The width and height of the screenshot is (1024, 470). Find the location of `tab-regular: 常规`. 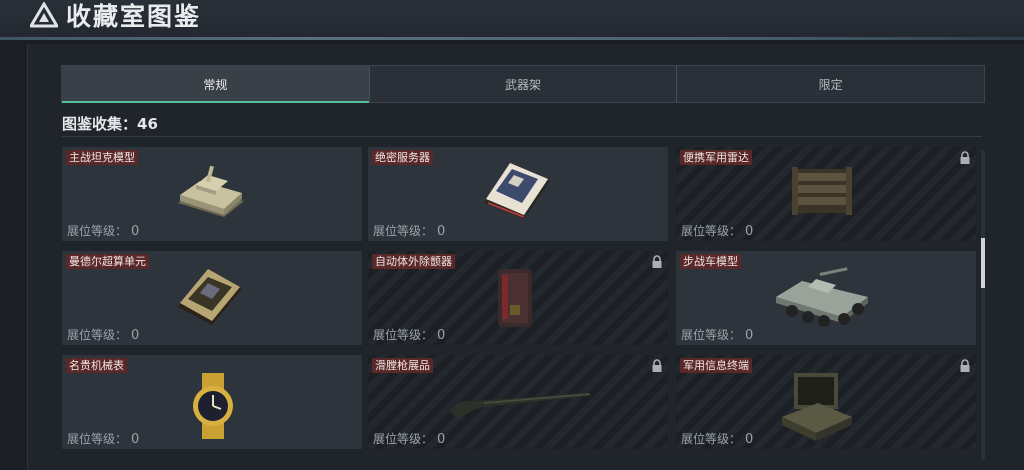

tab-regular: 常规 is located at coordinates (216, 84).